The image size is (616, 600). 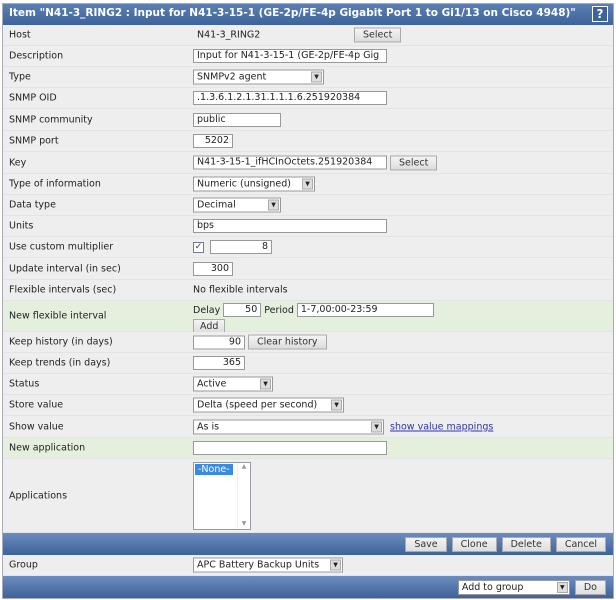 I want to click on keep-history-input: 90, so click(x=219, y=342).